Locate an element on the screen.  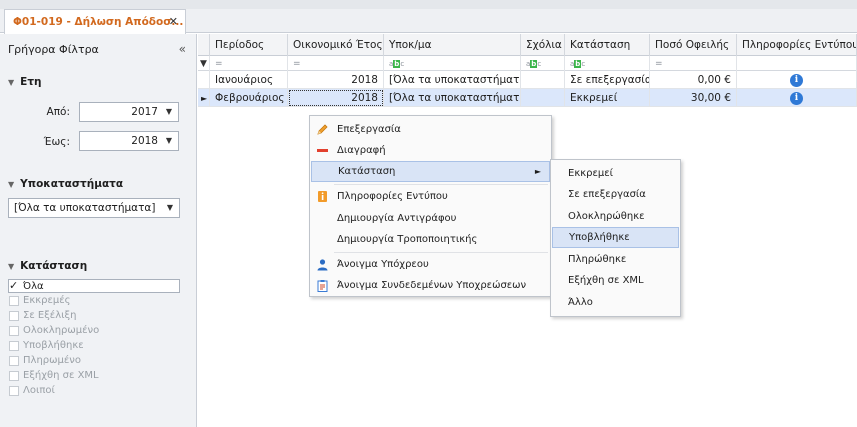
status-filter-label: Πληρωμένο is located at coordinates (52, 360).